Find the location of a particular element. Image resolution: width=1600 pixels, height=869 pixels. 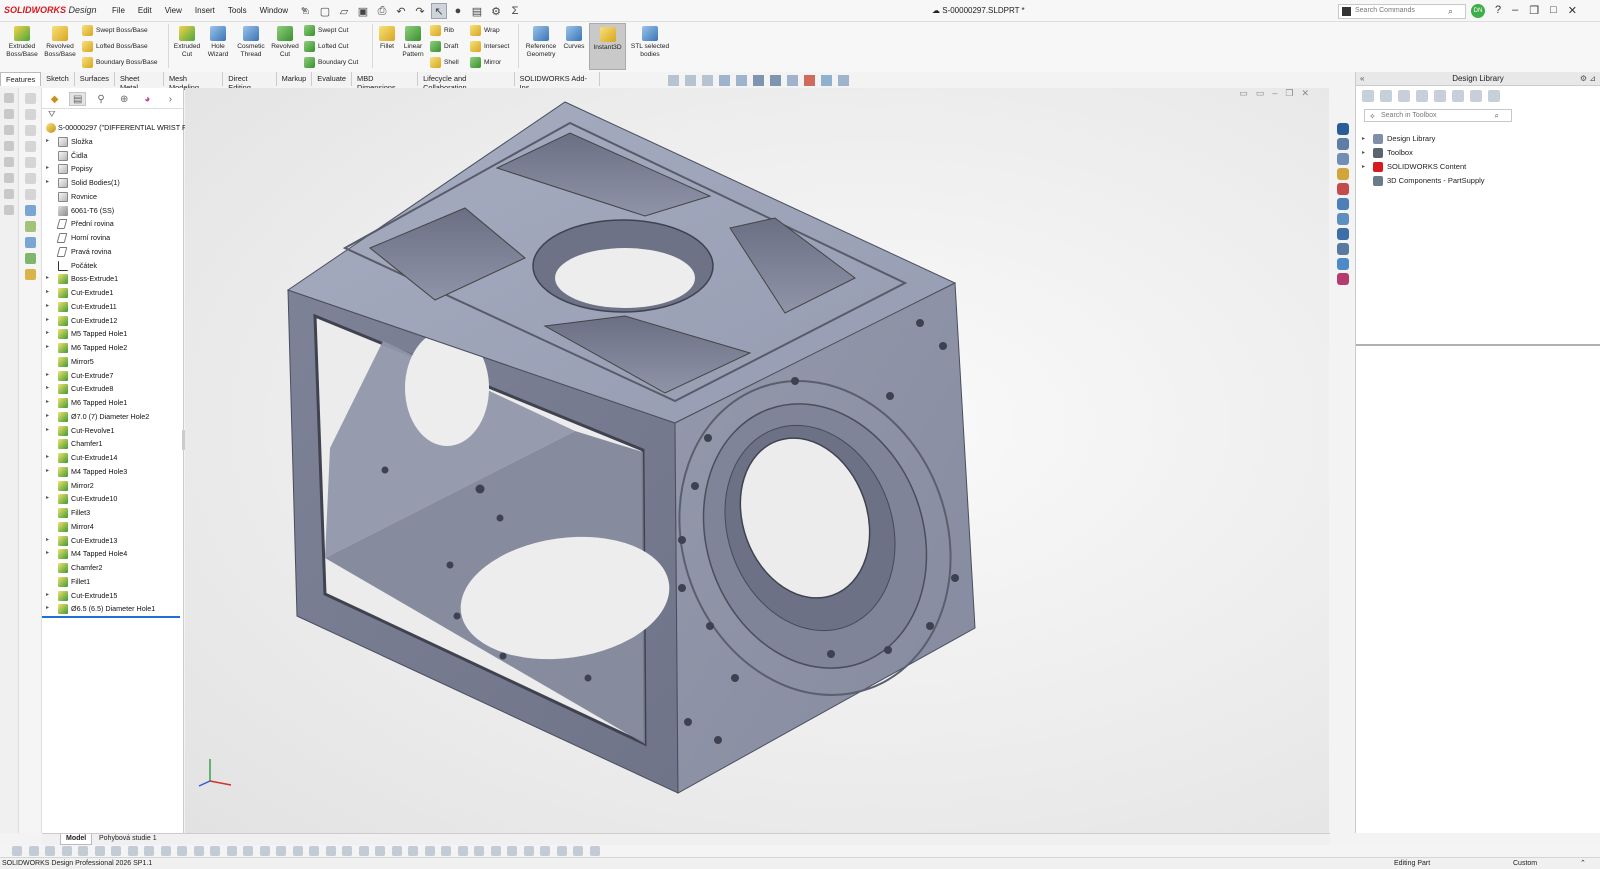

rollback-bar is located at coordinates (111, 617).